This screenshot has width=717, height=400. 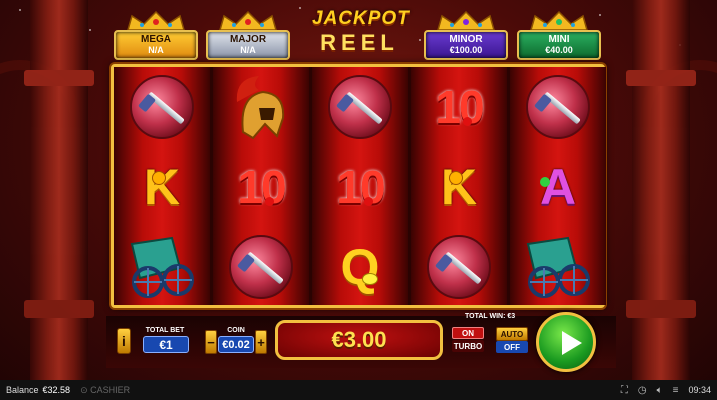 I want to click on jackpot-mini: MINI €40.00, so click(x=559, y=36).